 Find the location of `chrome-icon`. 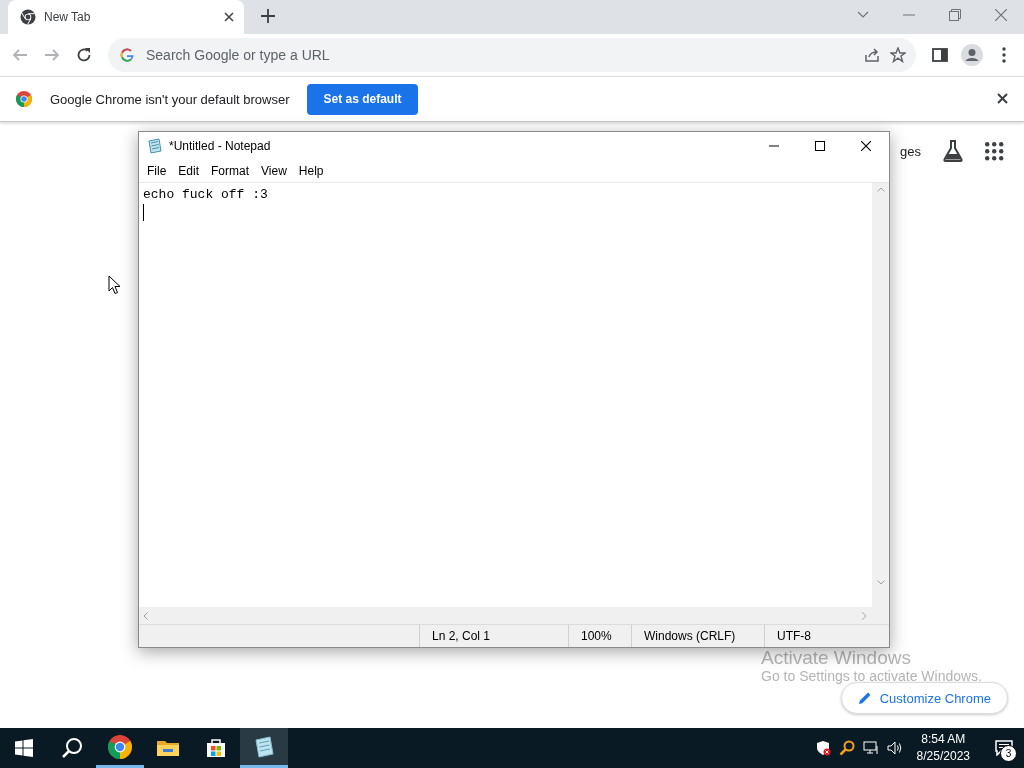

chrome-icon is located at coordinates (120, 746).